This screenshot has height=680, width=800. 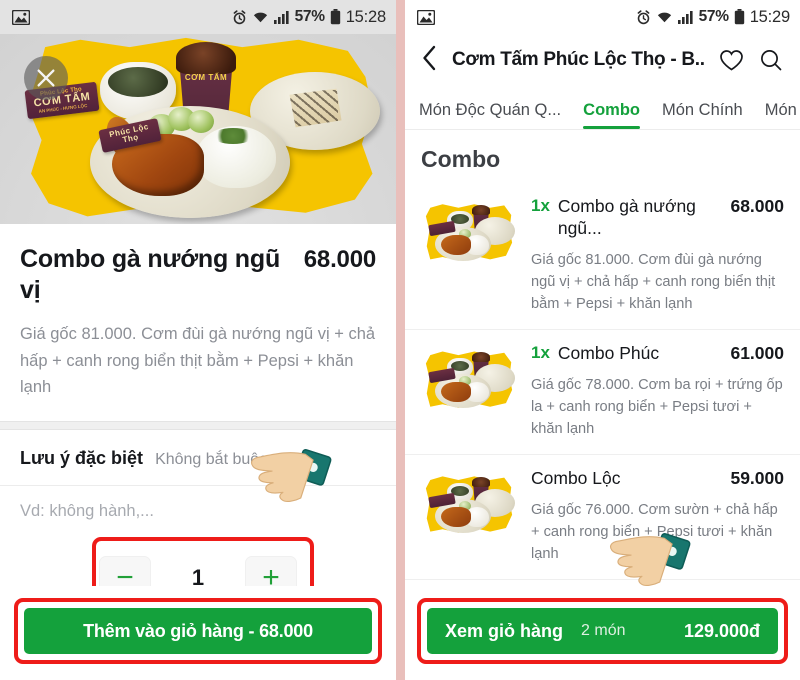 What do you see at coordinates (198, 426) in the screenshot?
I see `section-divider` at bounding box center [198, 426].